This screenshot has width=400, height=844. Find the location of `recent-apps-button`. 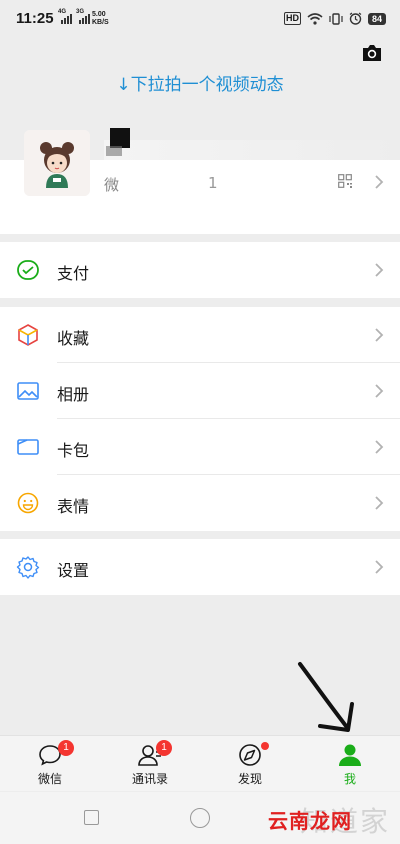

recent-apps-button is located at coordinates (91, 817).